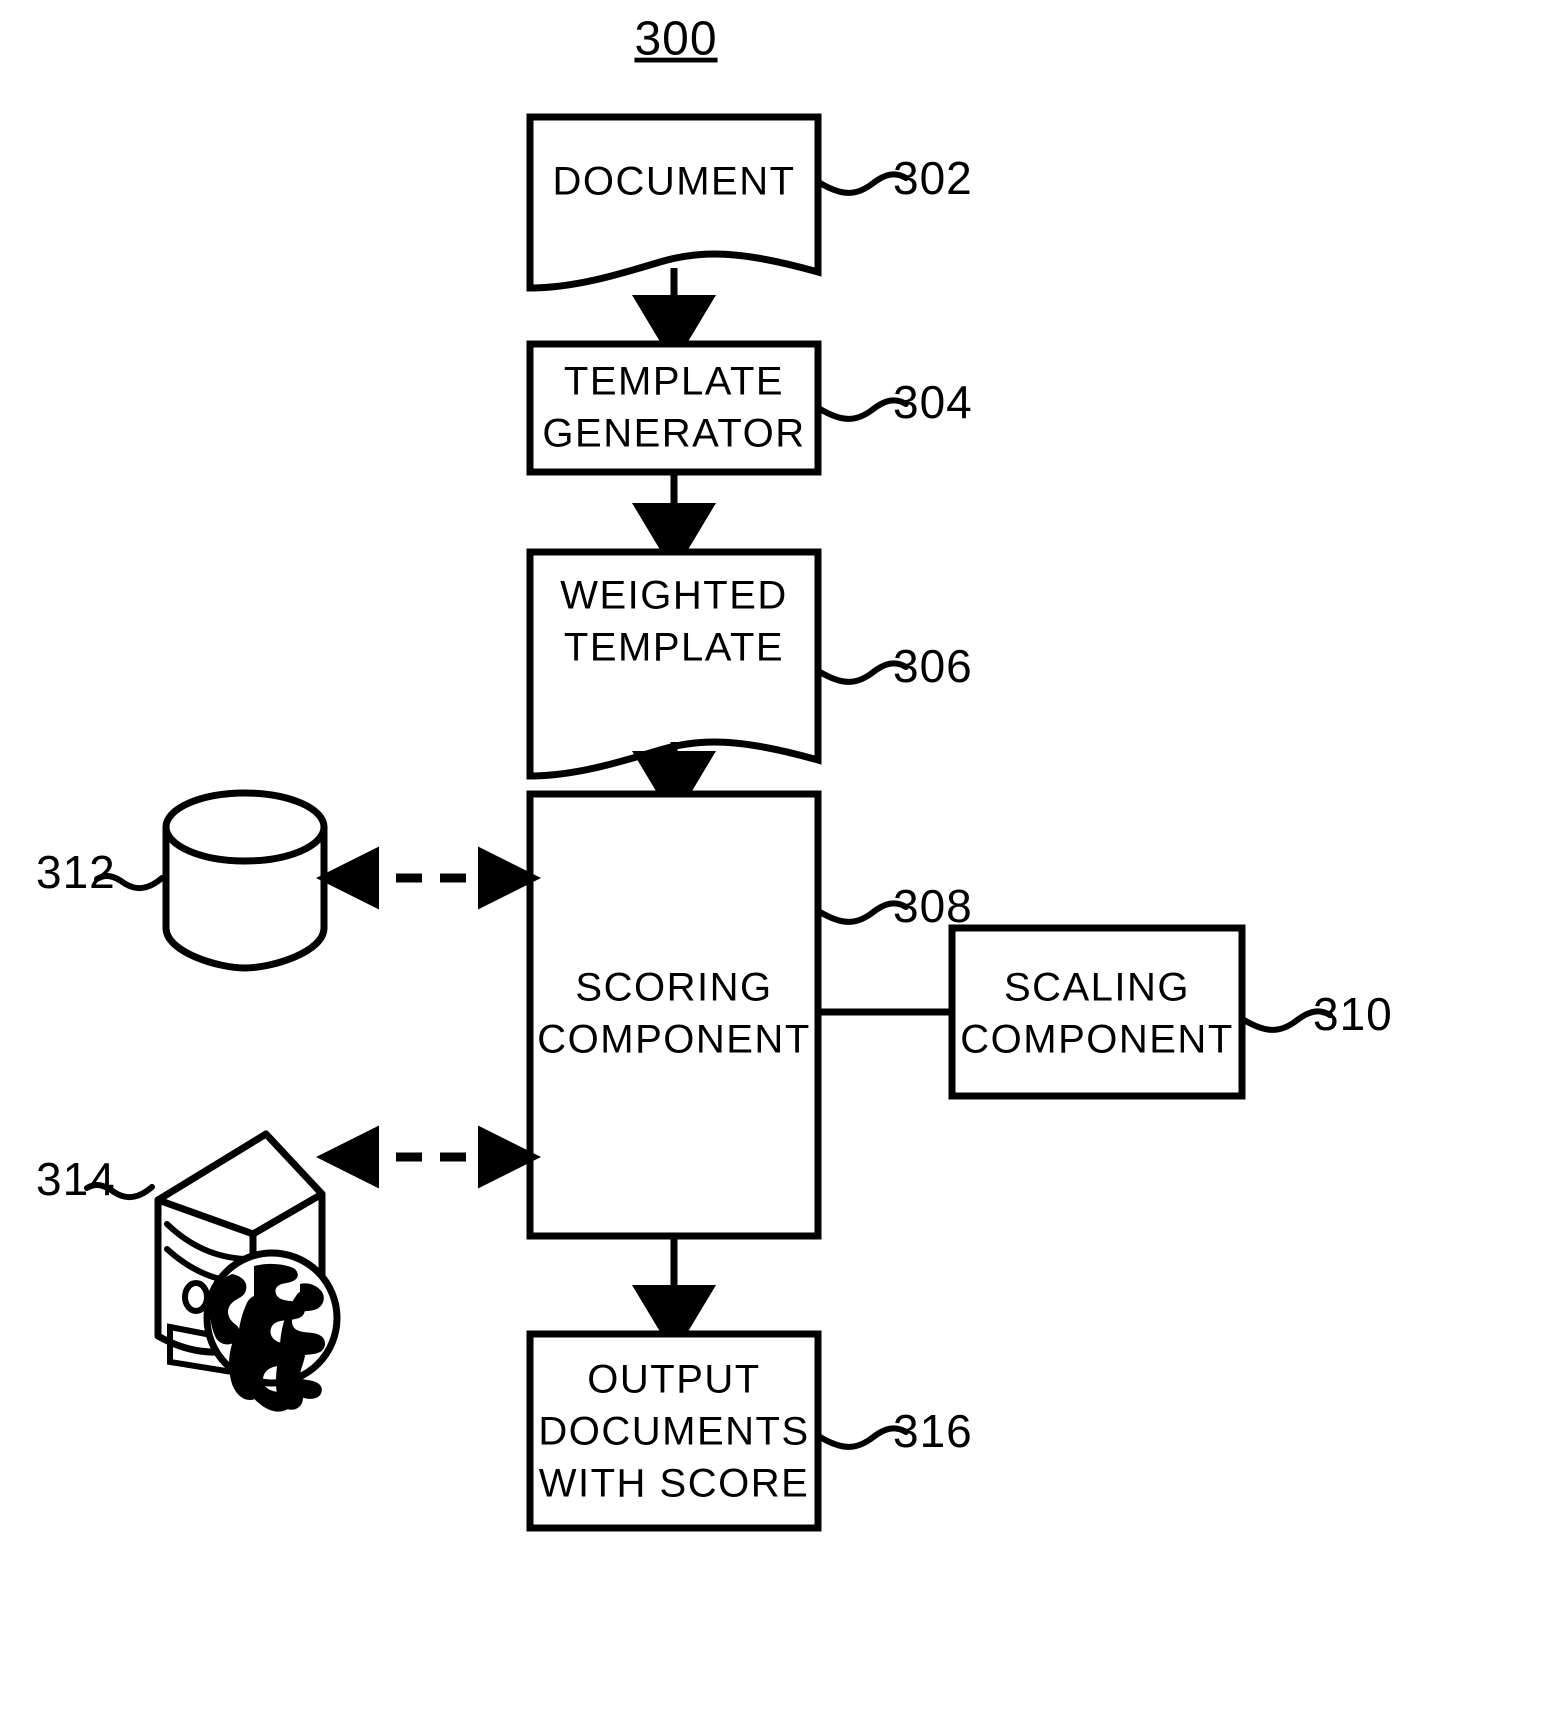  What do you see at coordinates (933, 178) in the screenshot?
I see `ref-number-302: 302` at bounding box center [933, 178].